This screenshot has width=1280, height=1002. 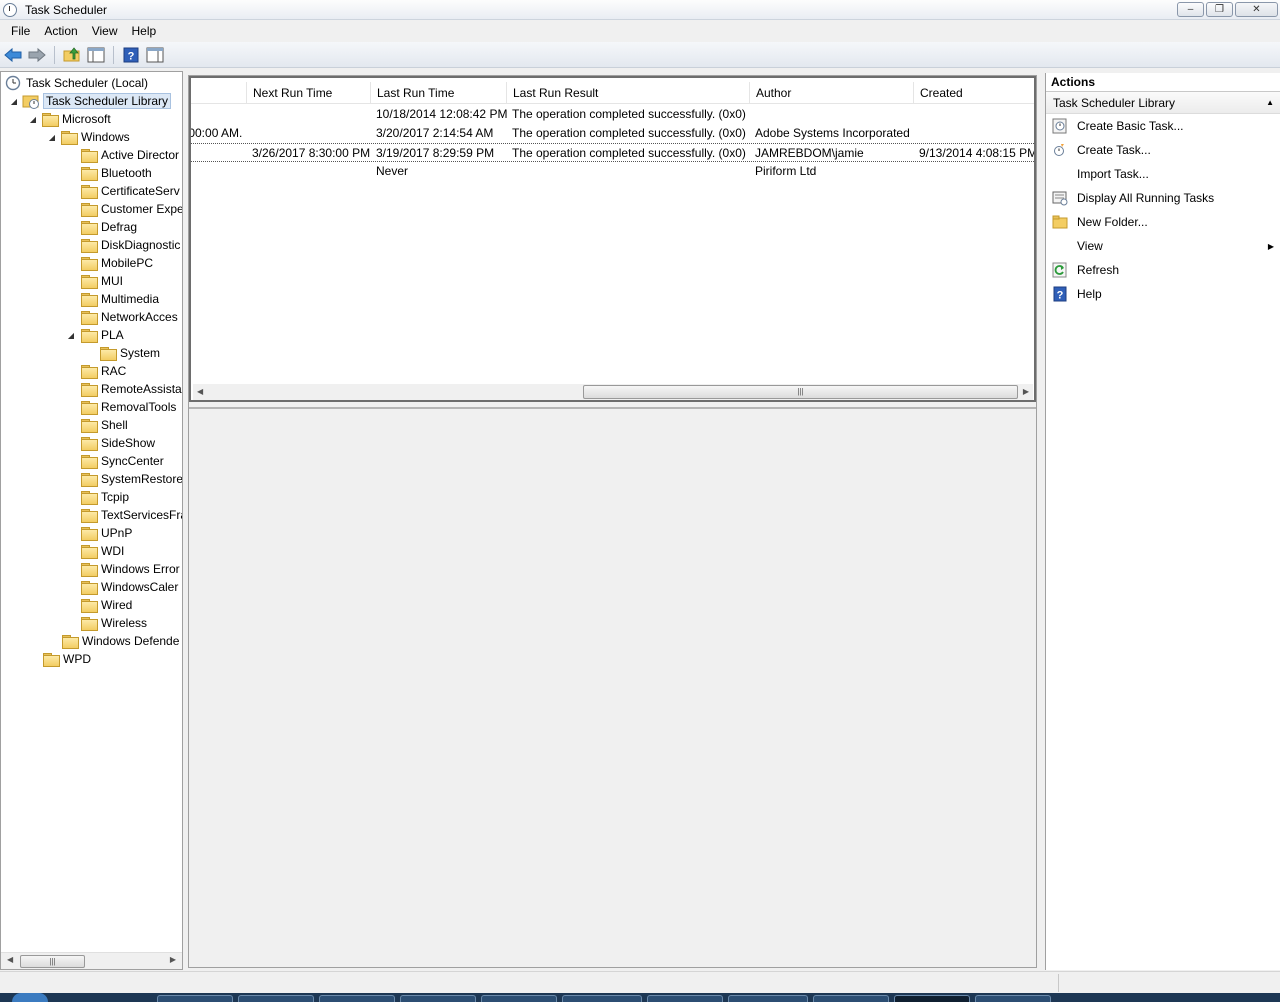 I want to click on tree-item-folder: SideShow, so click(x=118, y=443).